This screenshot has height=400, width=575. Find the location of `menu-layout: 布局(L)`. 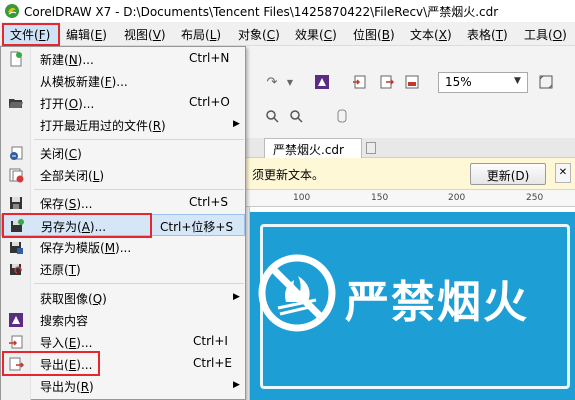

menu-layout: 布局(L) is located at coordinates (201, 34).